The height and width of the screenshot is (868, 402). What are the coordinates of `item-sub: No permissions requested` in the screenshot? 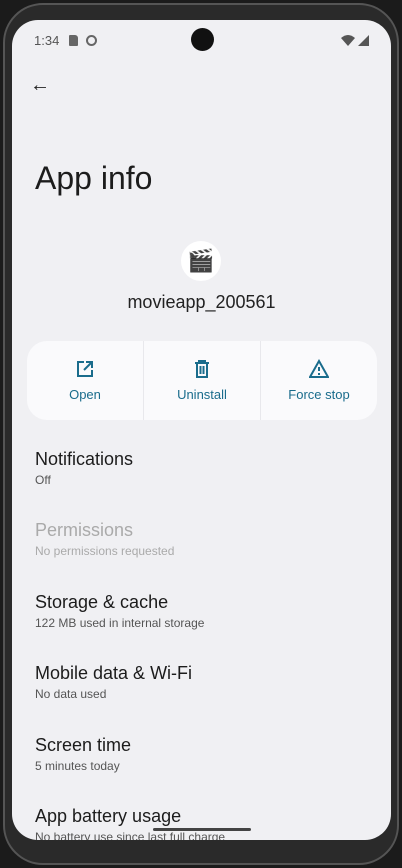 It's located at (105, 551).